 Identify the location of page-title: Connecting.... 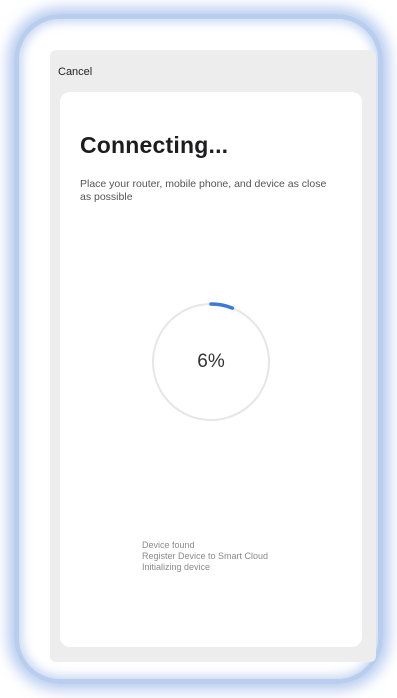
(154, 145).